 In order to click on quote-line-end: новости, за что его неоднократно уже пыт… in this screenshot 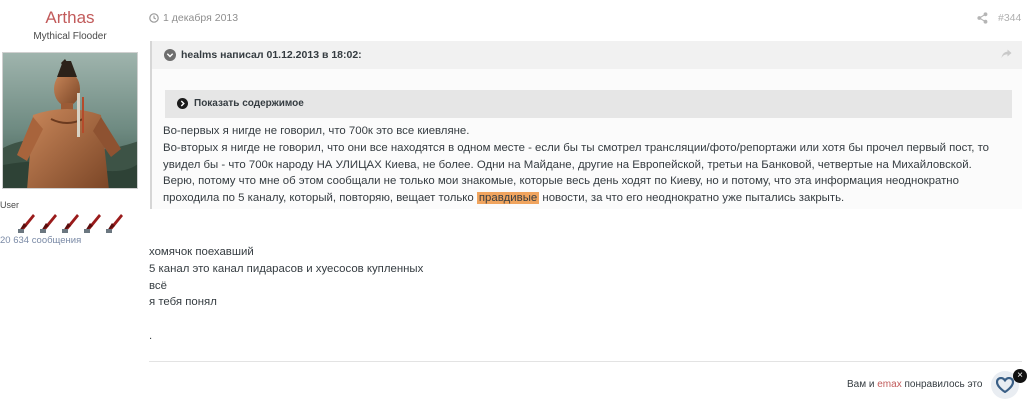, I will do `click(692, 198)`.